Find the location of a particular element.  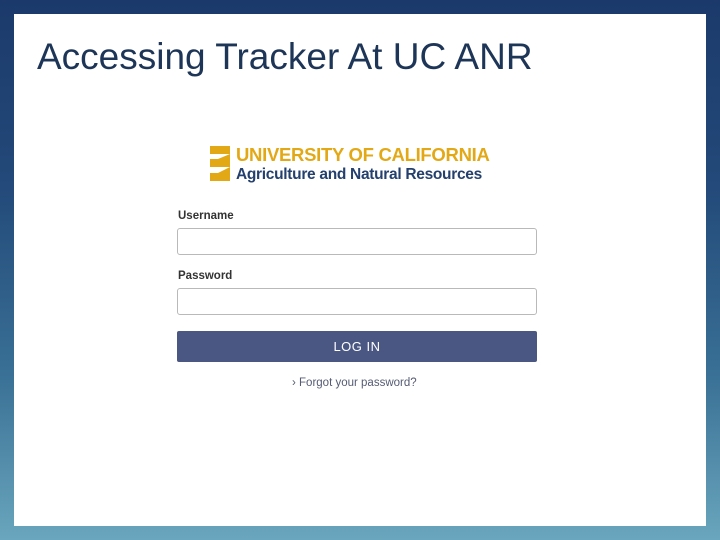

forgot-password-link: › Forgot your password? is located at coordinates (354, 383).